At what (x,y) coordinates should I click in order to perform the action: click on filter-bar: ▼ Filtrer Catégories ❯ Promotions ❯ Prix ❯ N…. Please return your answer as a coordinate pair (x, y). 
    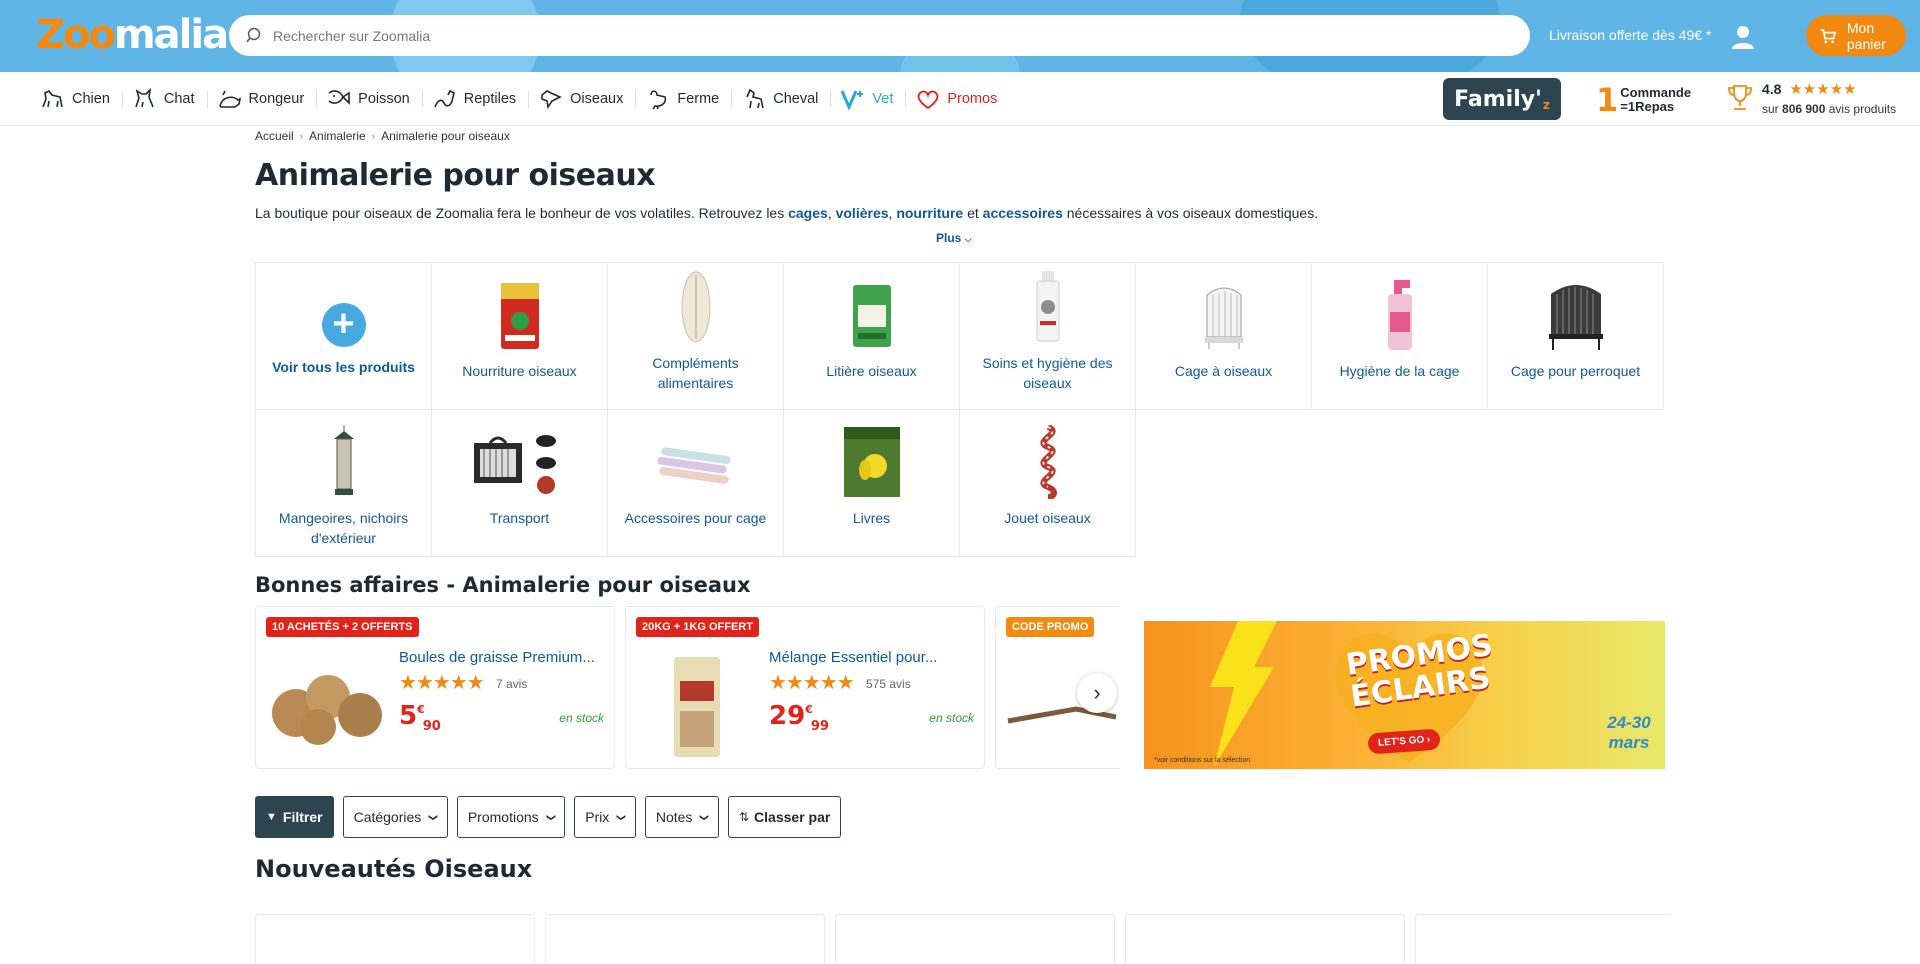
    Looking at the image, I should click on (548, 817).